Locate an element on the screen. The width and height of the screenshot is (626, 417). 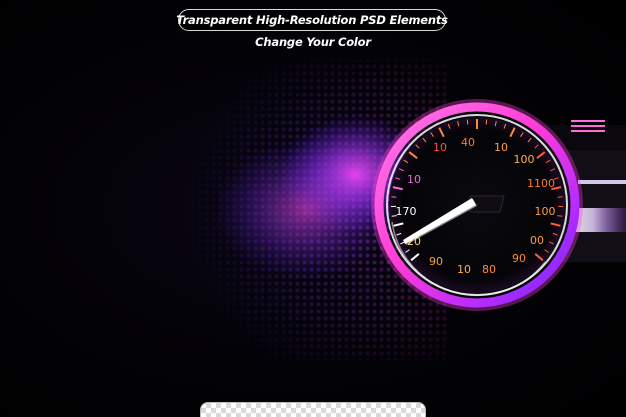
header-title: Transparent High-Resolution PSD Elements is located at coordinates (312, 20).